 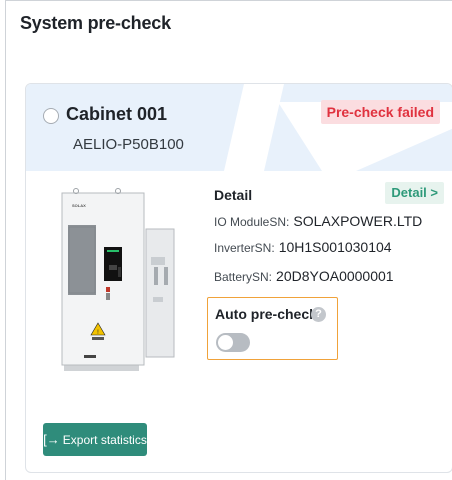 I want to click on help-icon: ?, so click(x=318, y=314).